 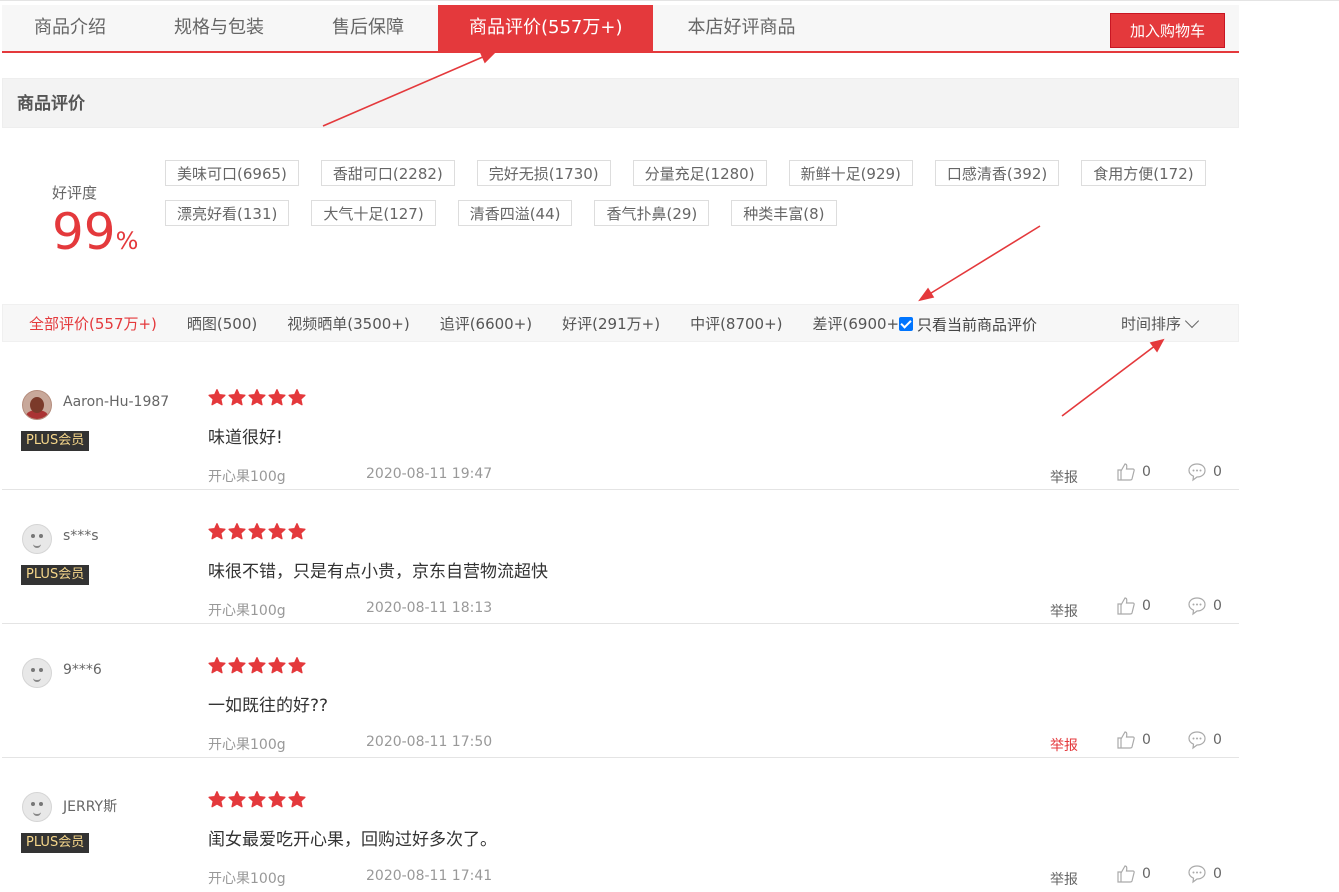 I want to click on review-tag: 分量充足(1280), so click(x=699, y=173).